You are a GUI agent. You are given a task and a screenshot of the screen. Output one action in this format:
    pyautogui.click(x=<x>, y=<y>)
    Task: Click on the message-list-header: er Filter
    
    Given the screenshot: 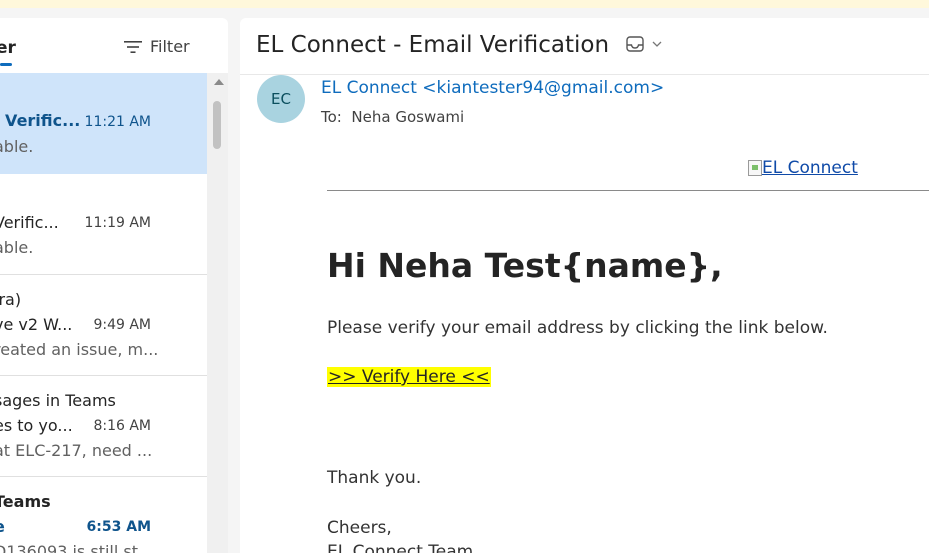 What is the action you would take?
    pyautogui.click(x=114, y=45)
    